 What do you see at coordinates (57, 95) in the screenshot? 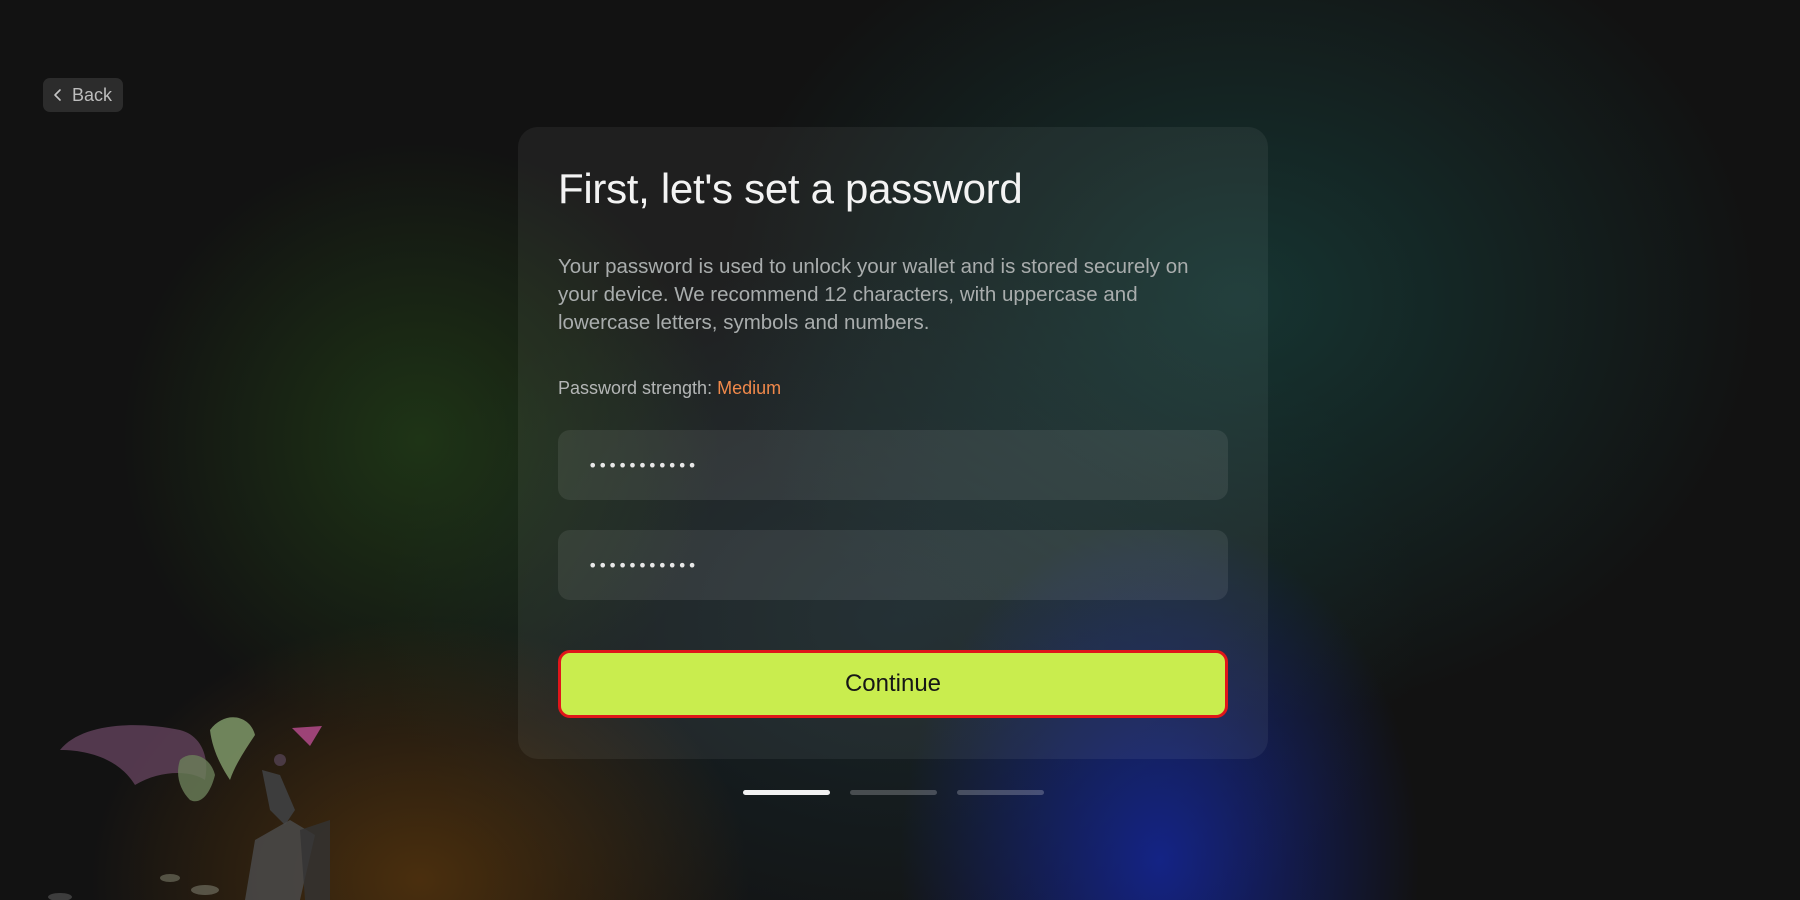
I see `chevron-left-icon` at bounding box center [57, 95].